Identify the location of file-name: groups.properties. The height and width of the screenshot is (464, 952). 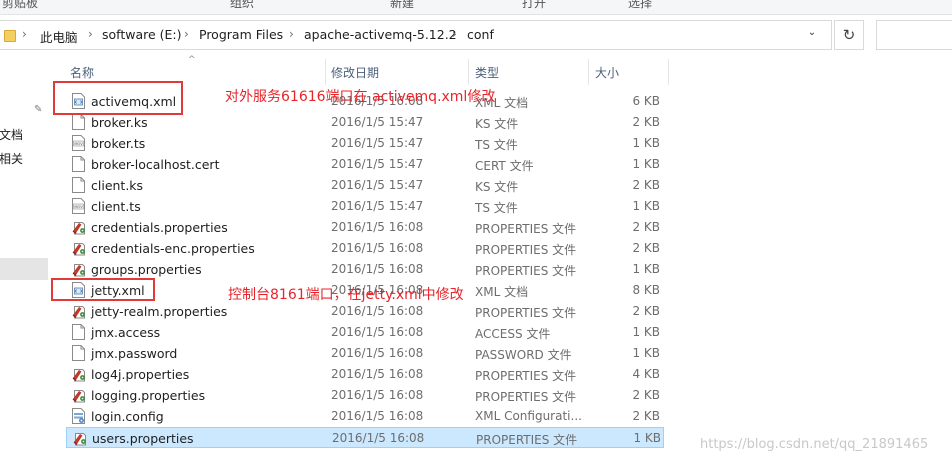
(146, 269).